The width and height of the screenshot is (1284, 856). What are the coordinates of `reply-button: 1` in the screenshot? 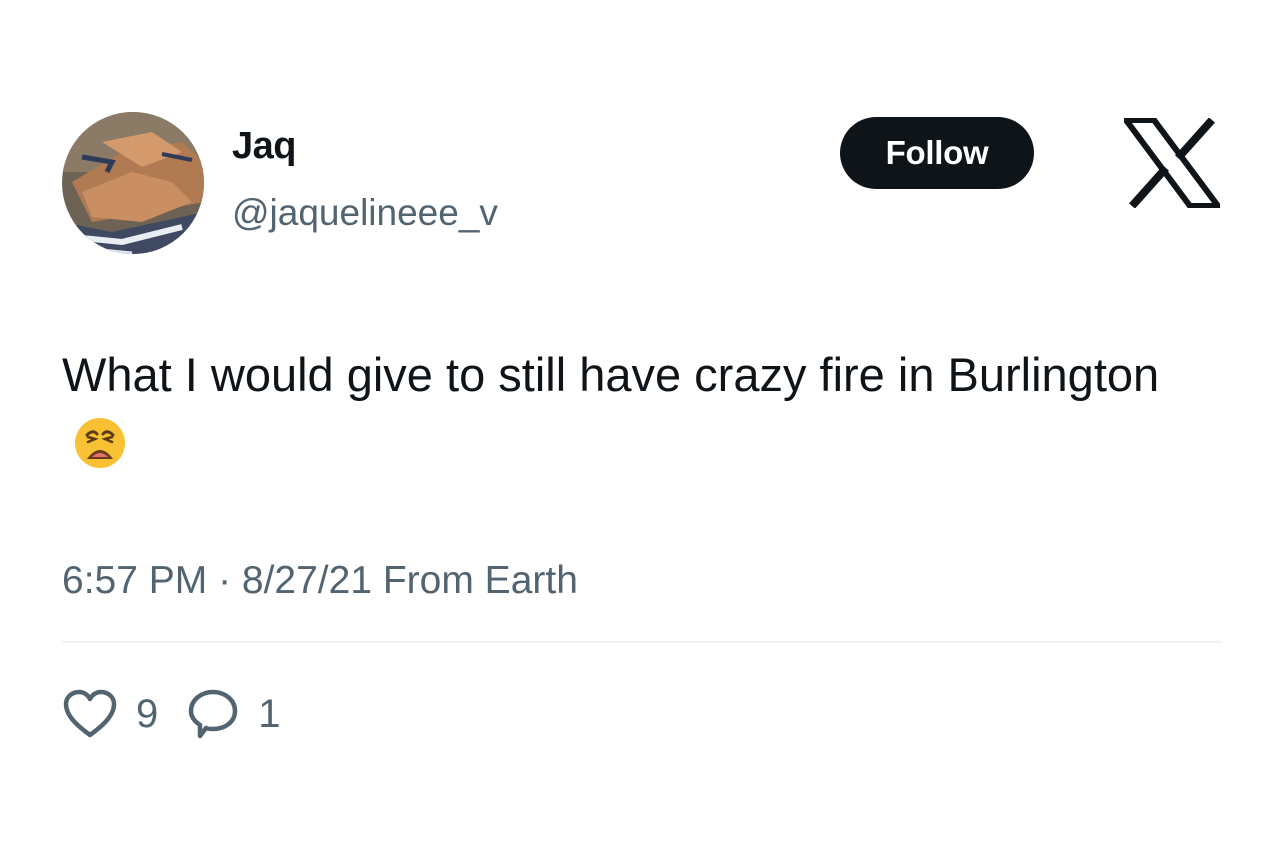 It's located at (233, 714).